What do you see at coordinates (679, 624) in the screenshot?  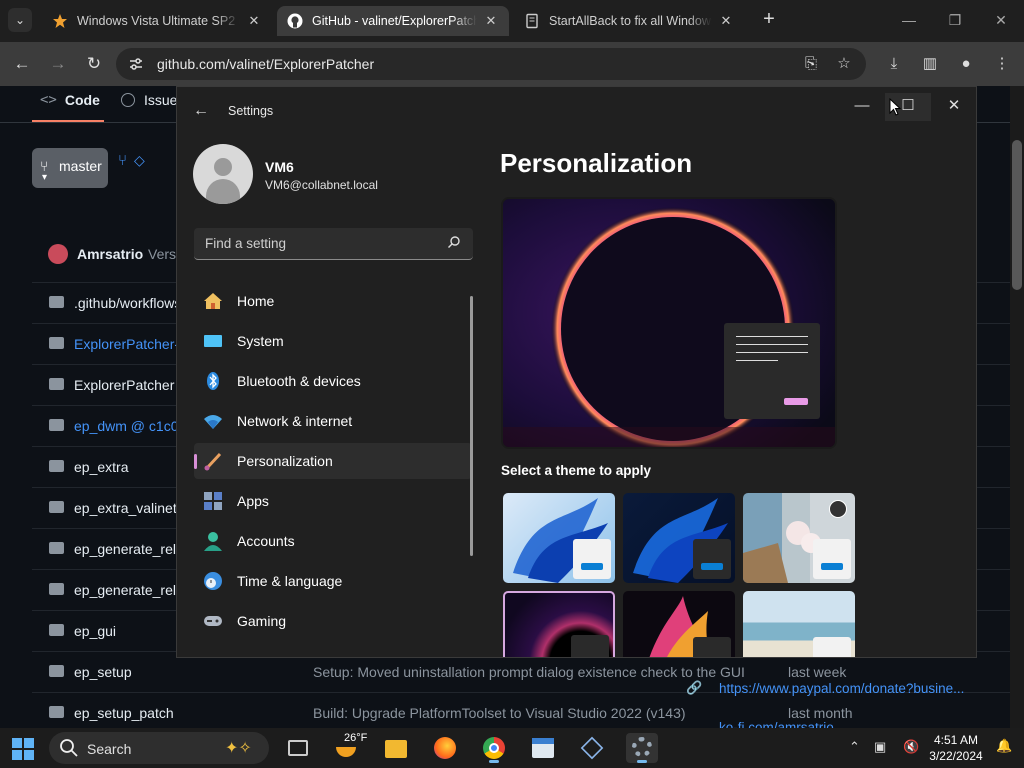 I see `theme-captured-motion` at bounding box center [679, 624].